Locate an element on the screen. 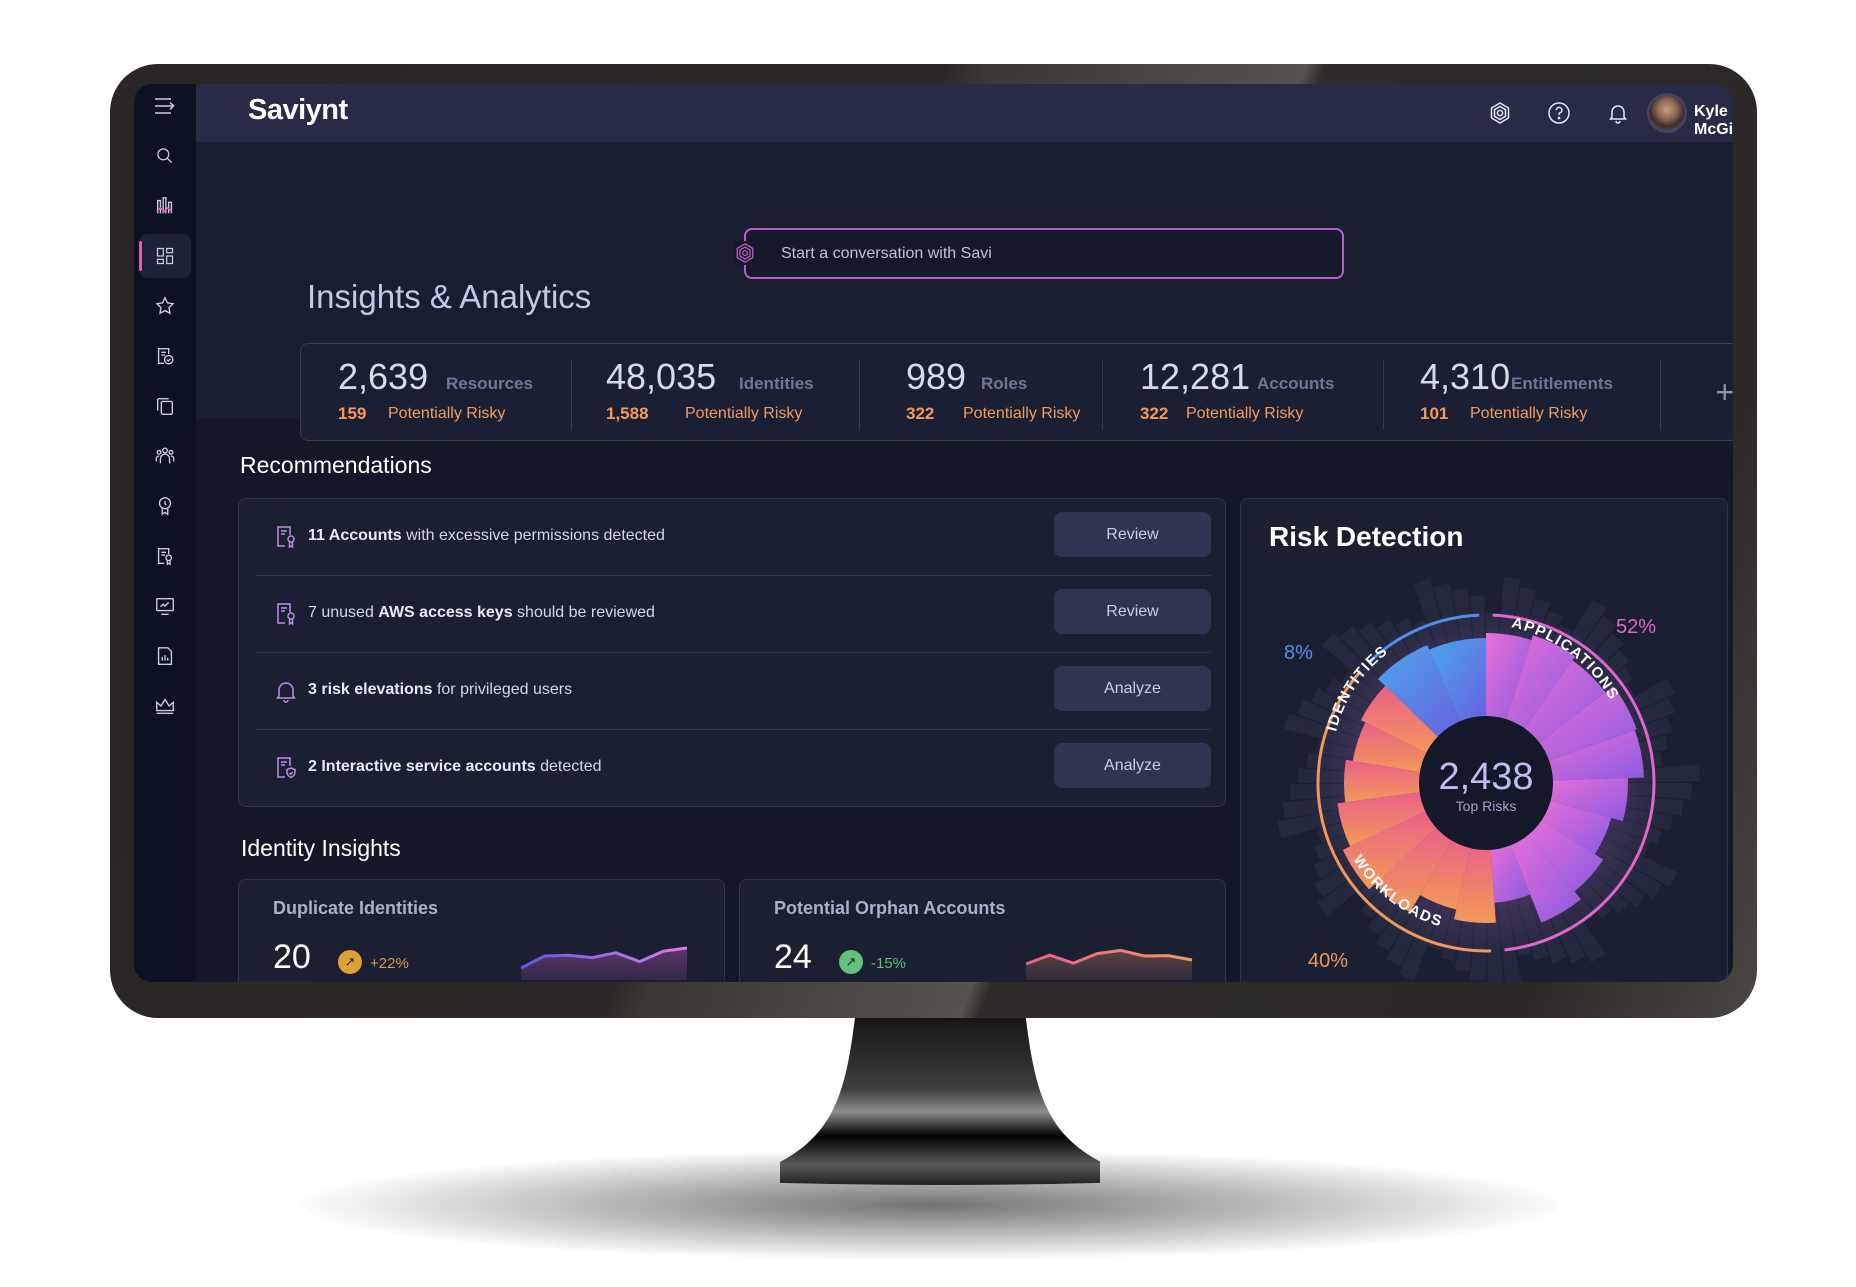  report-icon is located at coordinates (165, 656).